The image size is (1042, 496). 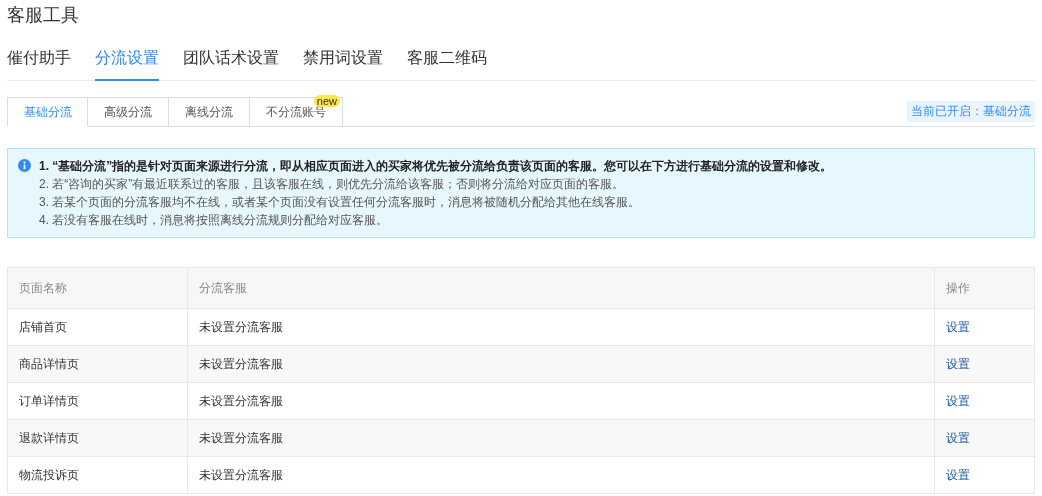 I want to click on page-title: 客服工具, so click(x=43, y=15).